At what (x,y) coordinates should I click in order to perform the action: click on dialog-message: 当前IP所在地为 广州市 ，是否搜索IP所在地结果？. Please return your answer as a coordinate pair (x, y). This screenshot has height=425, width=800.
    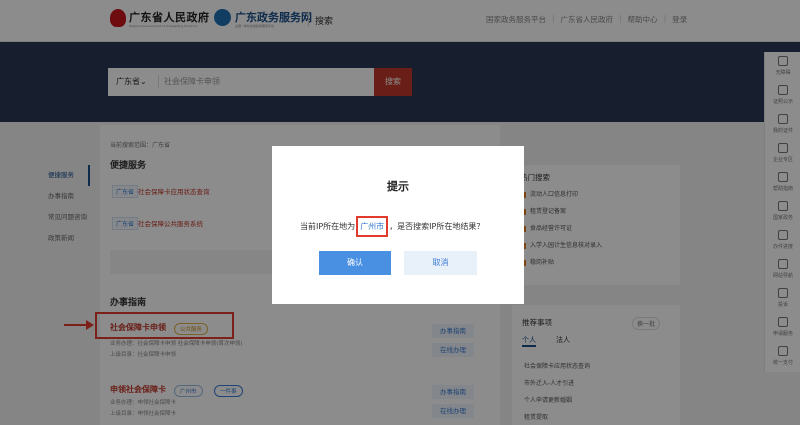
    Looking at the image, I should click on (415, 226).